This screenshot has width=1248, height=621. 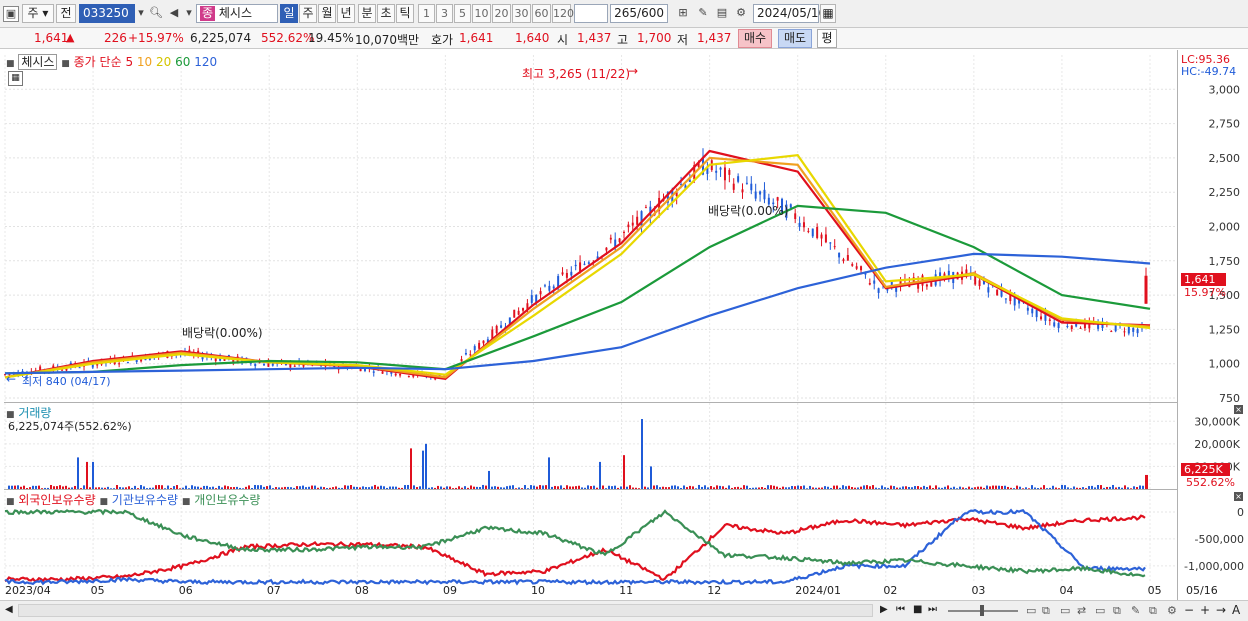 What do you see at coordinates (1065, 610) in the screenshot?
I see `layout-icon-3: ▭` at bounding box center [1065, 610].